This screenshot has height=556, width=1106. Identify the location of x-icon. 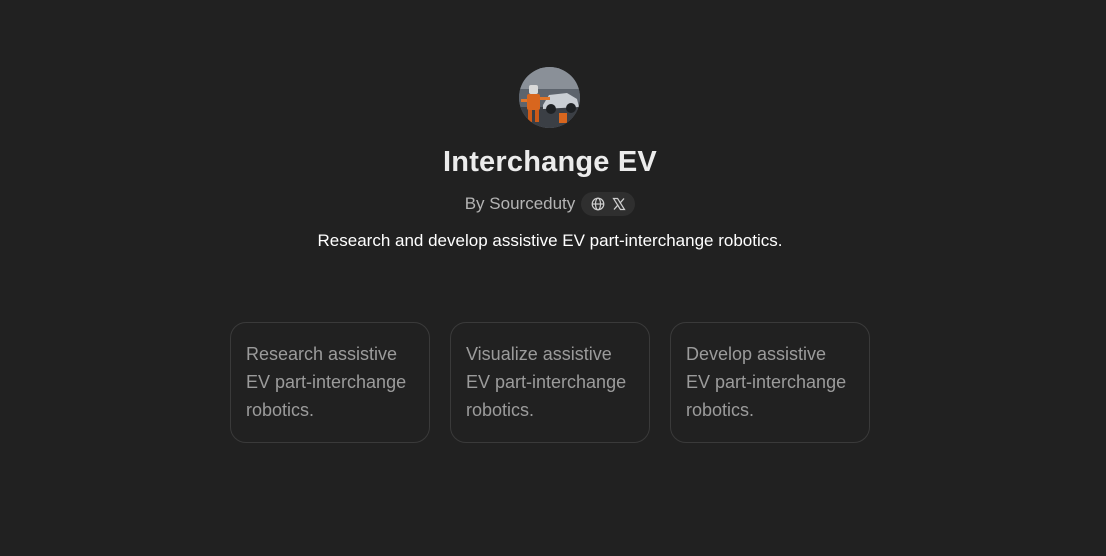
(618, 204).